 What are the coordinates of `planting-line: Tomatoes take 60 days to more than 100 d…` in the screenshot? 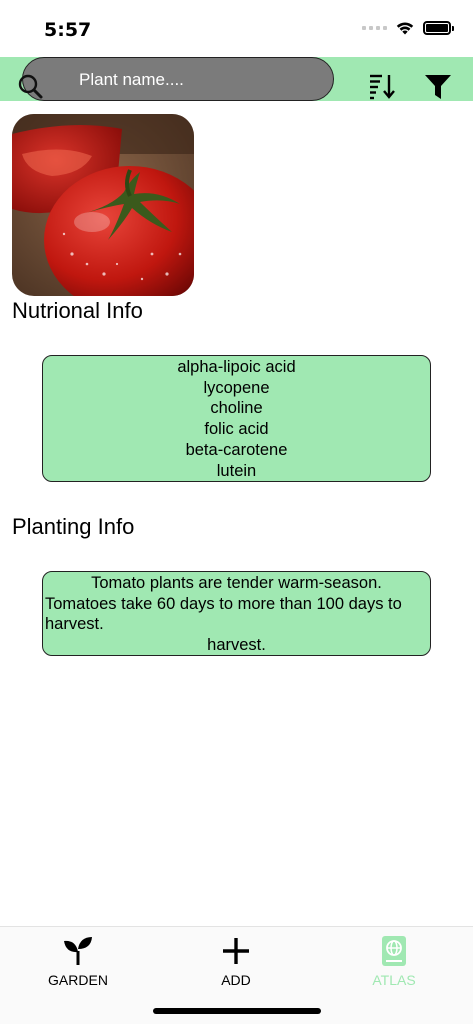 It's located at (223, 603).